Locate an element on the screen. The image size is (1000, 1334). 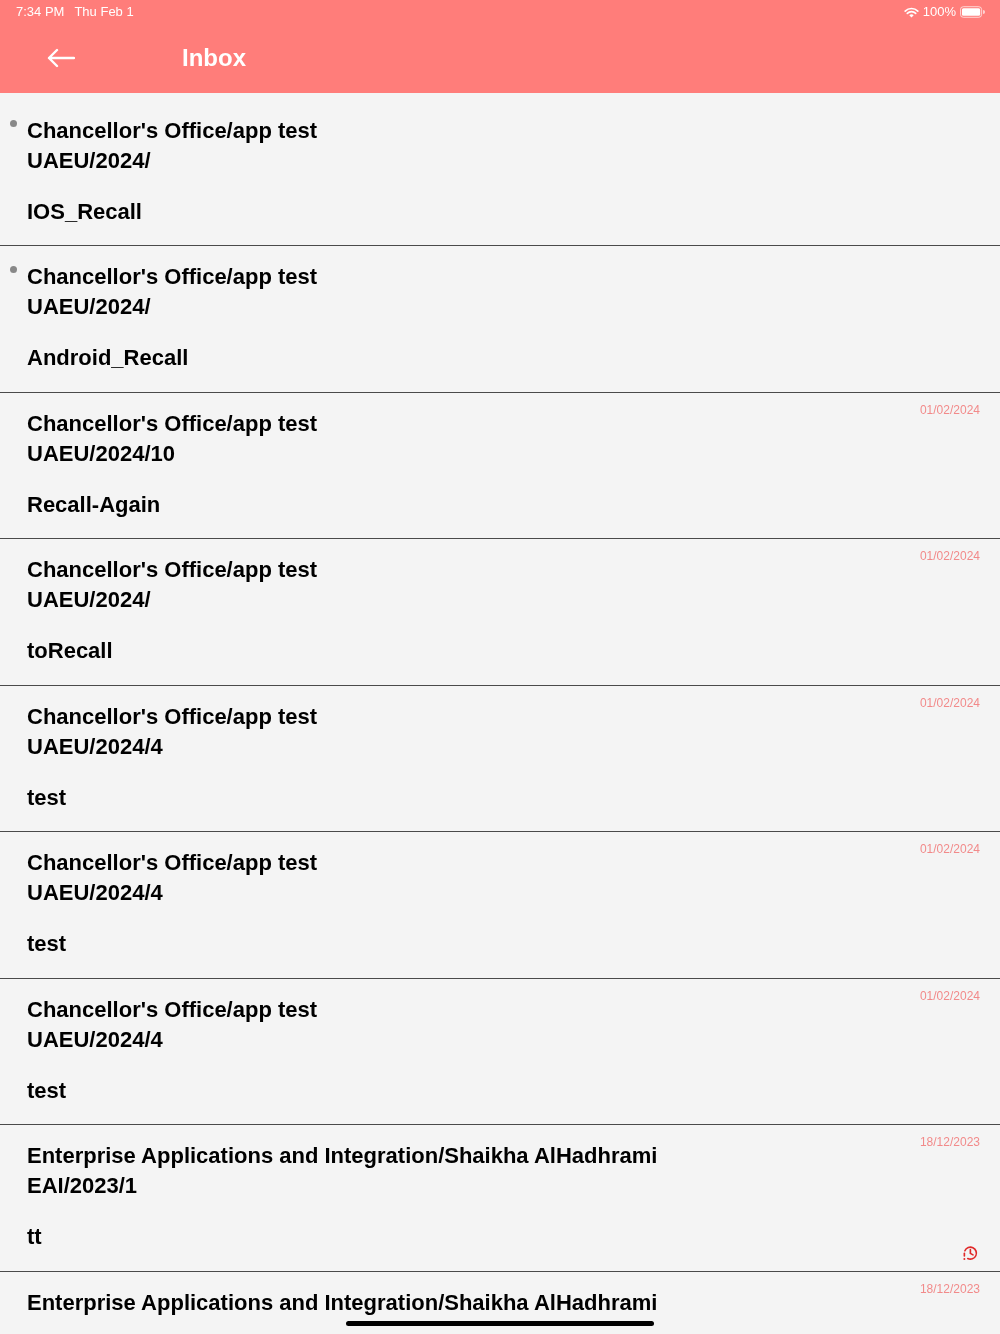
message-subject: Recall-Again is located at coordinates (94, 504).